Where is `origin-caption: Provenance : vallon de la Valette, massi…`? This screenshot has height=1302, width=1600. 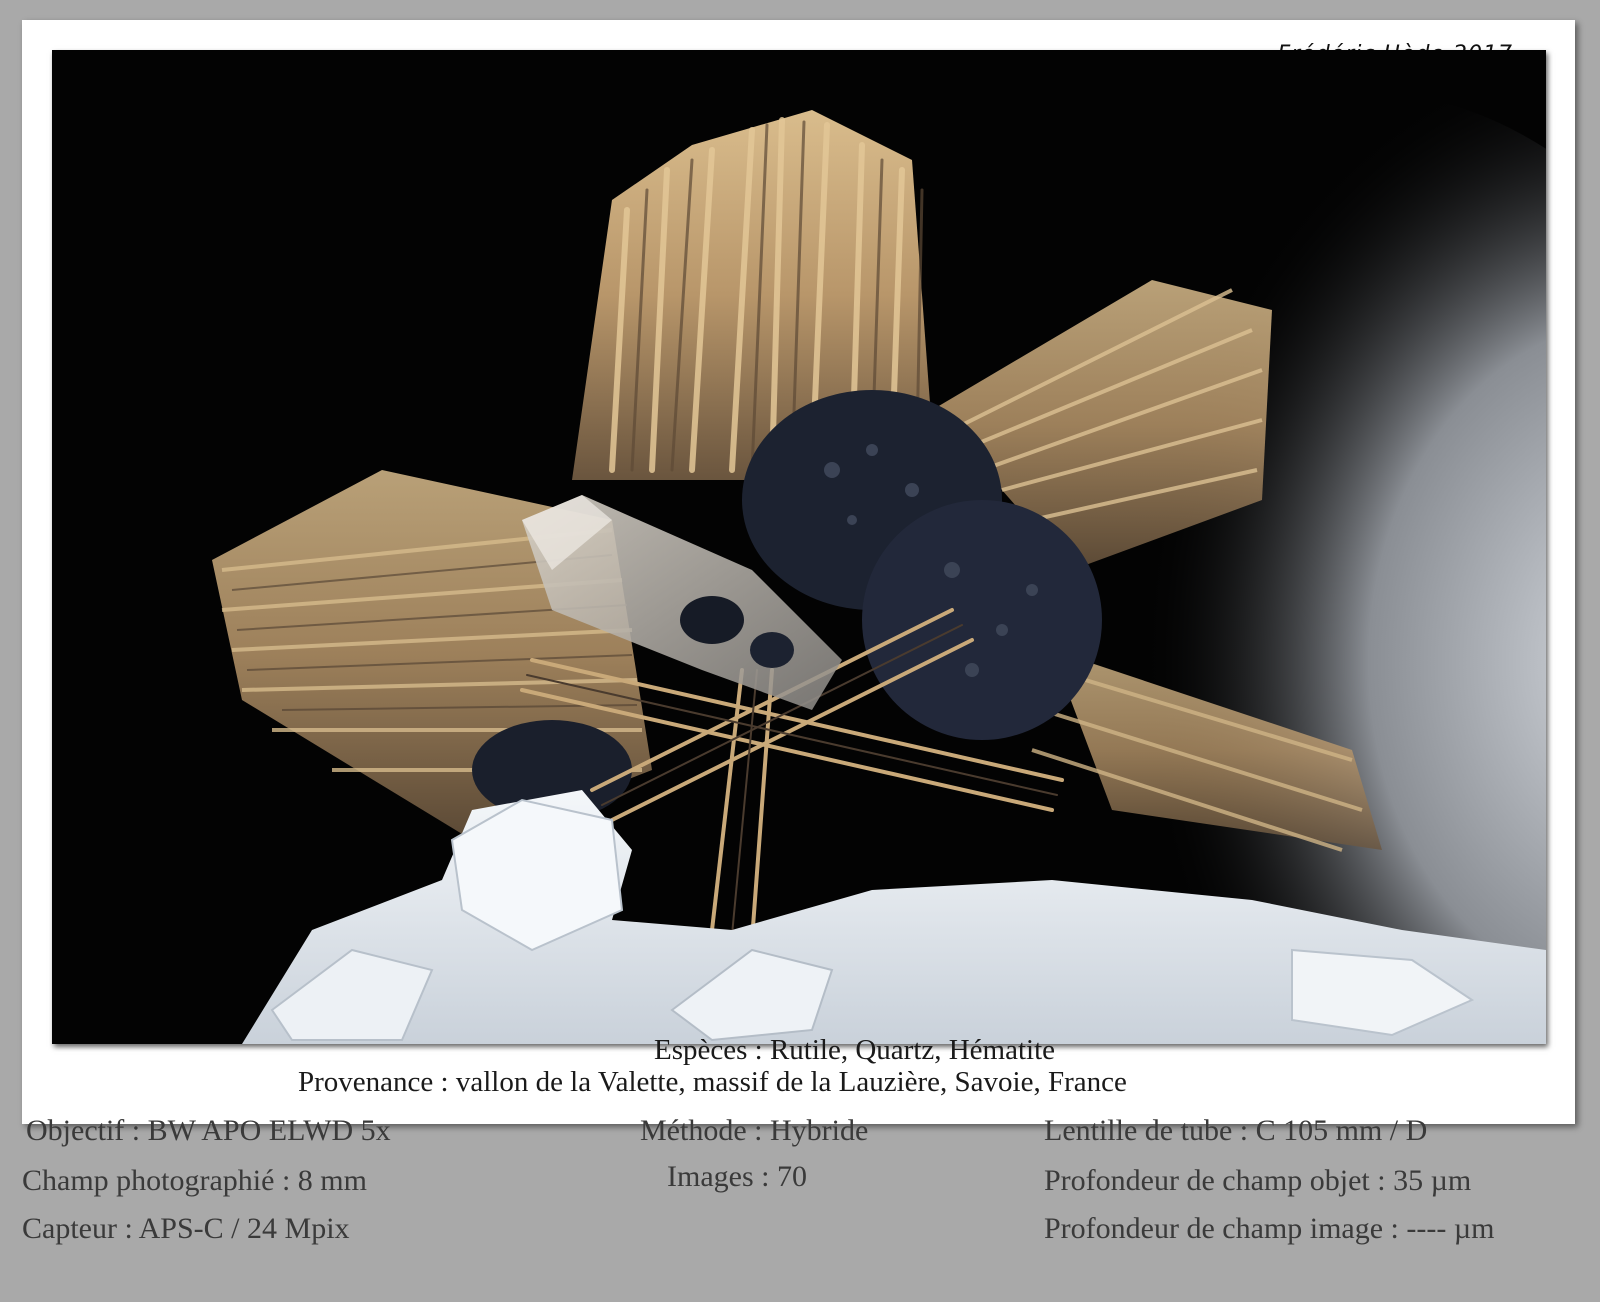 origin-caption: Provenance : vallon de la Valette, massi… is located at coordinates (712, 1082).